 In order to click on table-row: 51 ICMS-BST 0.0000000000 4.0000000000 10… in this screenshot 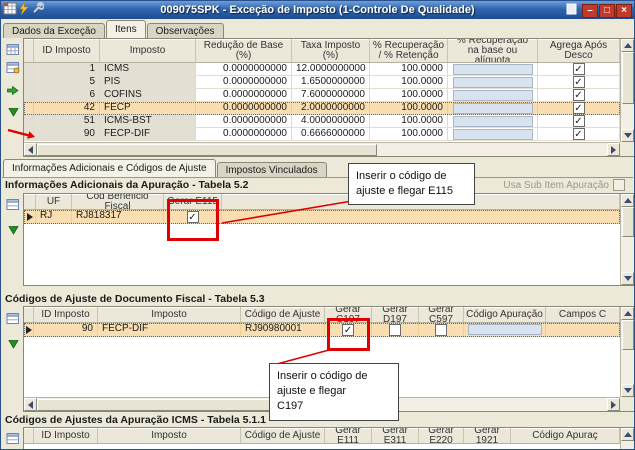, I will do `click(322, 121)`.